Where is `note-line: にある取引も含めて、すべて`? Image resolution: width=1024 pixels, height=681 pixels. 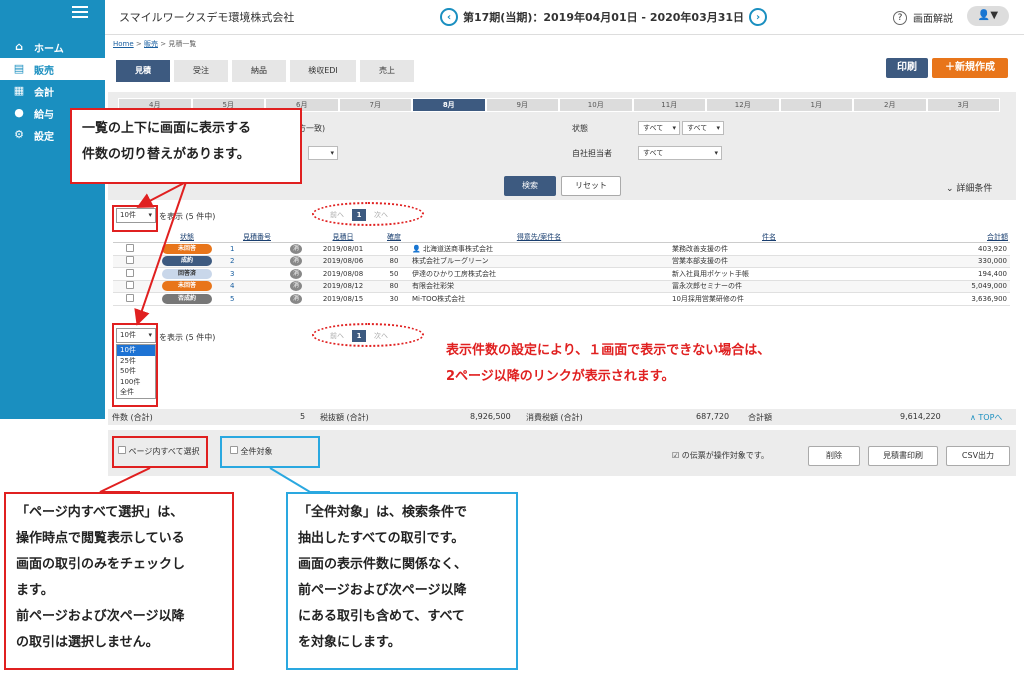 note-line: にある取引も含めて、すべて is located at coordinates (381, 616).